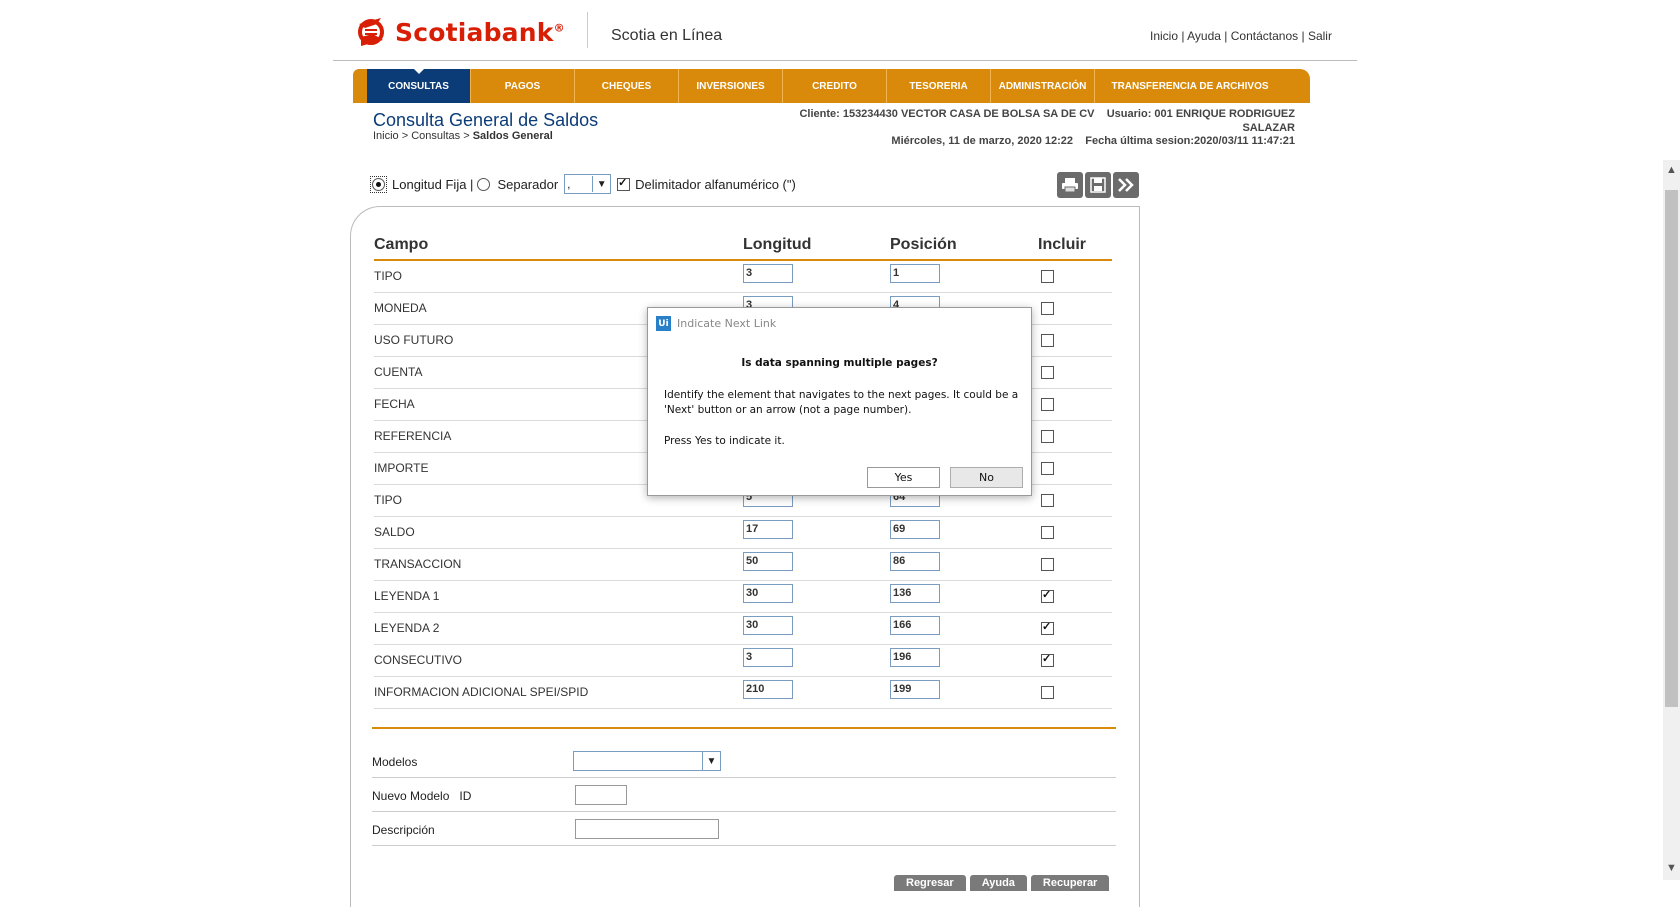  I want to click on print-icon, so click(1070, 185).